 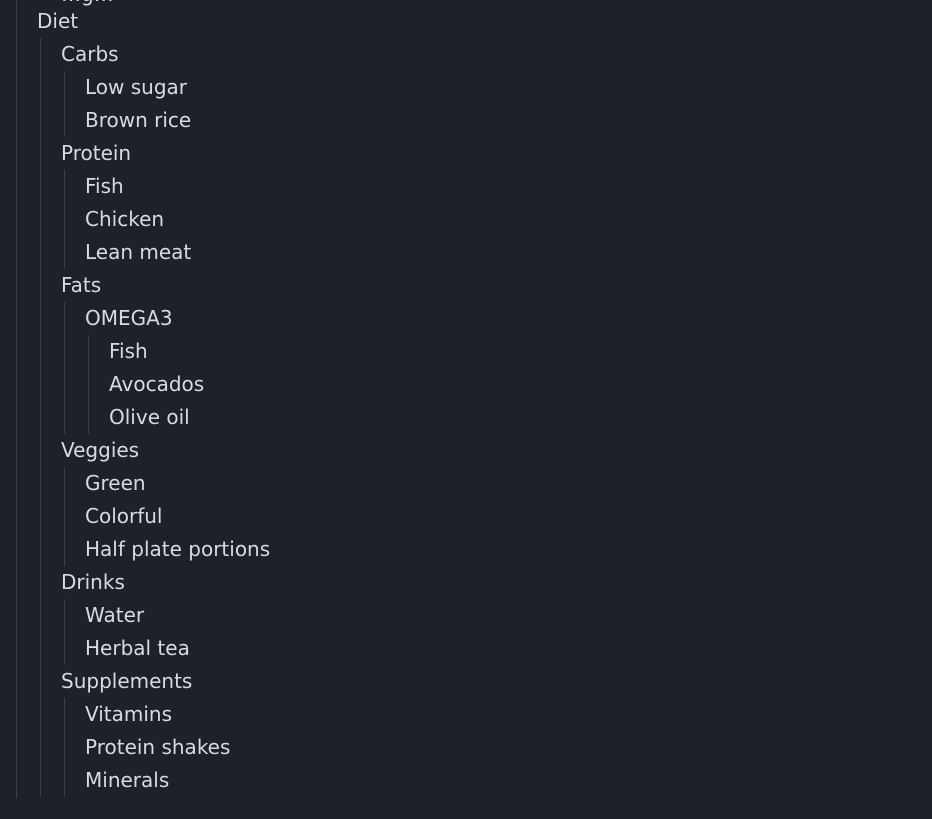 What do you see at coordinates (114, 615) in the screenshot?
I see `outline-item: Water` at bounding box center [114, 615].